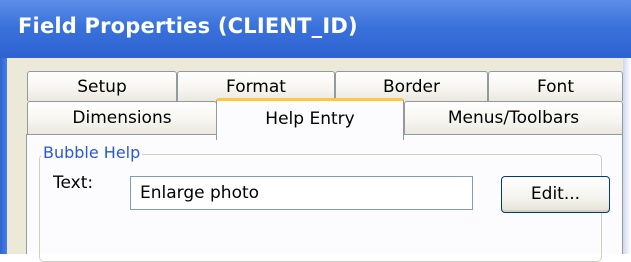 This screenshot has width=631, height=262. I want to click on window-title: Field Properties (CLIENT_ID), so click(188, 26).